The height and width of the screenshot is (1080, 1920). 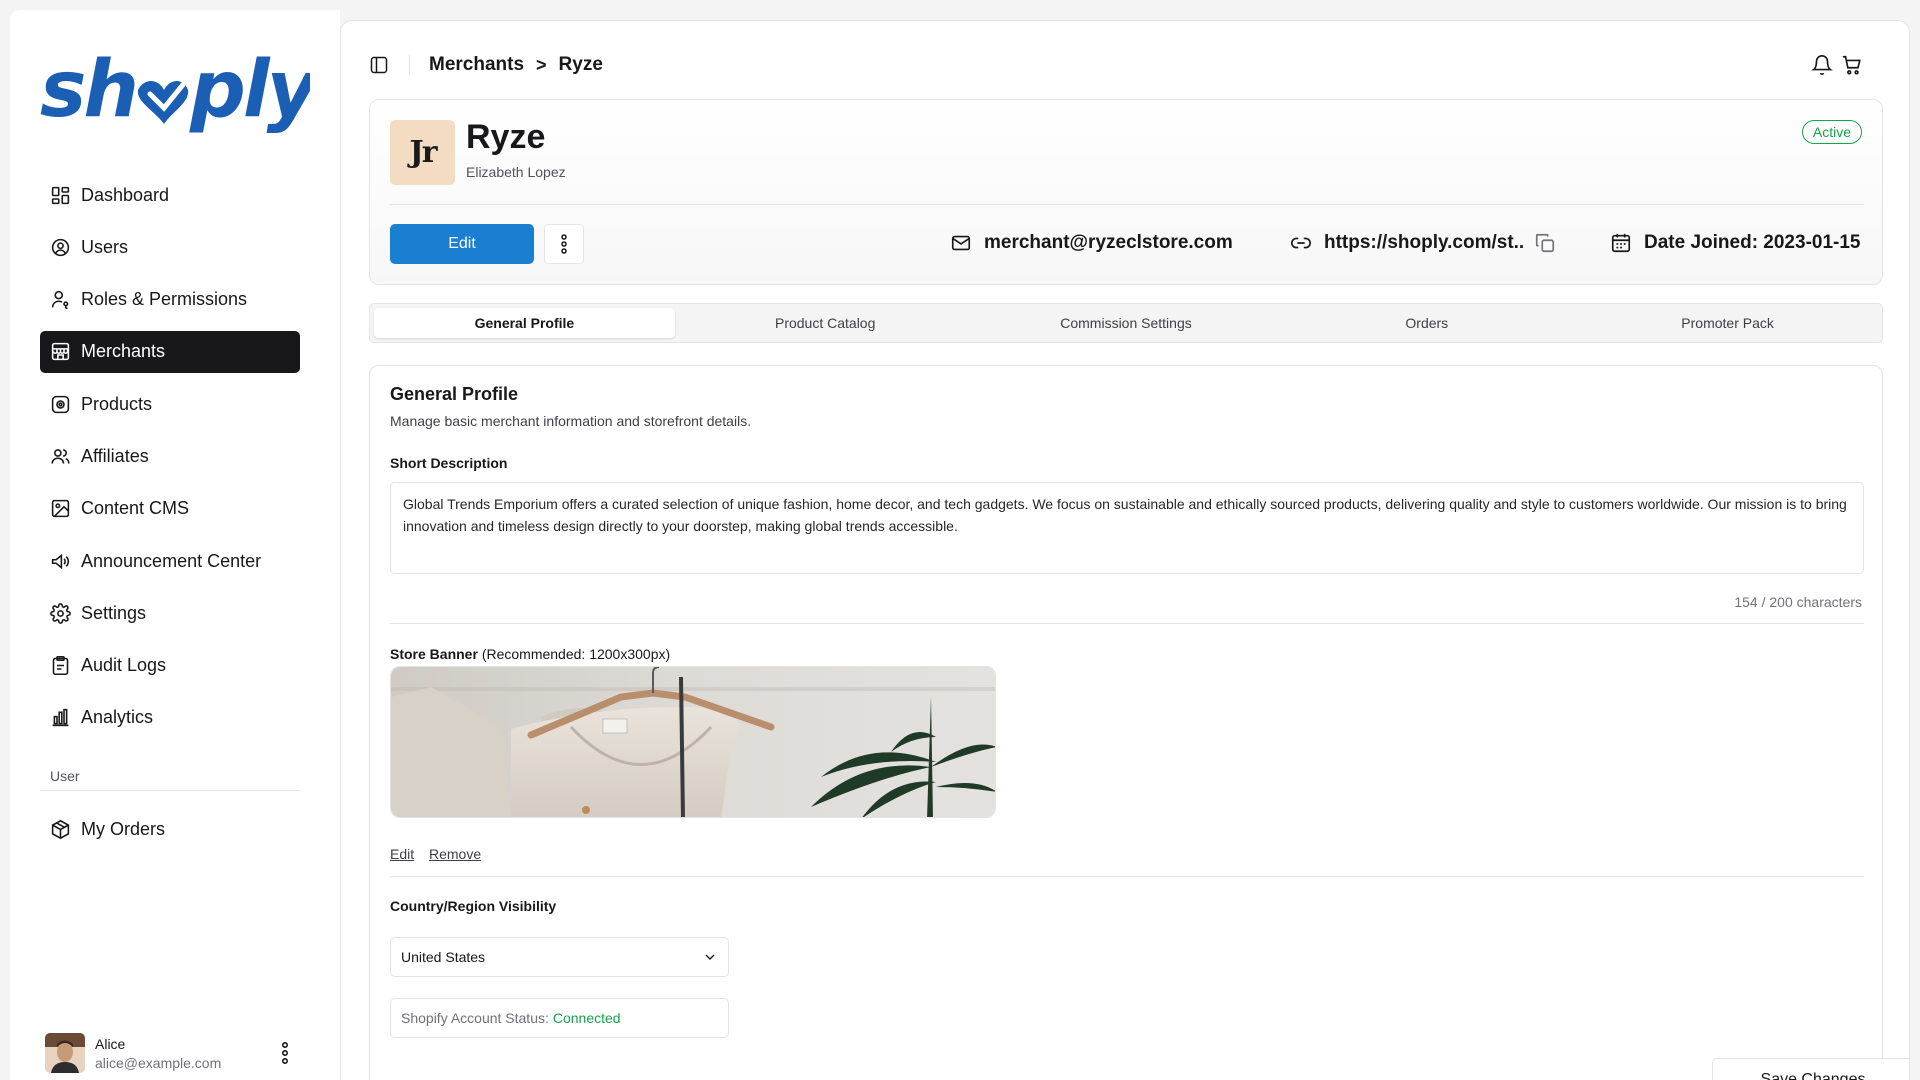 What do you see at coordinates (1798, 602) in the screenshot?
I see `char-count: 154 / 200 characters` at bounding box center [1798, 602].